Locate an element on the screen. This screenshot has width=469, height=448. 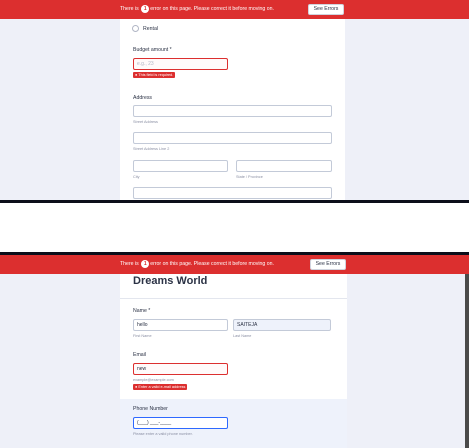
street-address-2-sublabel: Street Address Line 2 is located at coordinates (151, 149).